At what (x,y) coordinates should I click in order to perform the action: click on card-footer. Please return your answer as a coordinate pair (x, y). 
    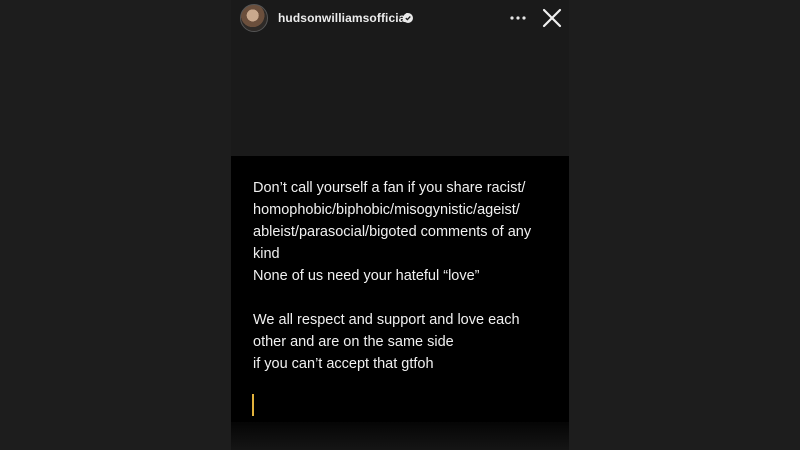
    Looking at the image, I should click on (400, 436).